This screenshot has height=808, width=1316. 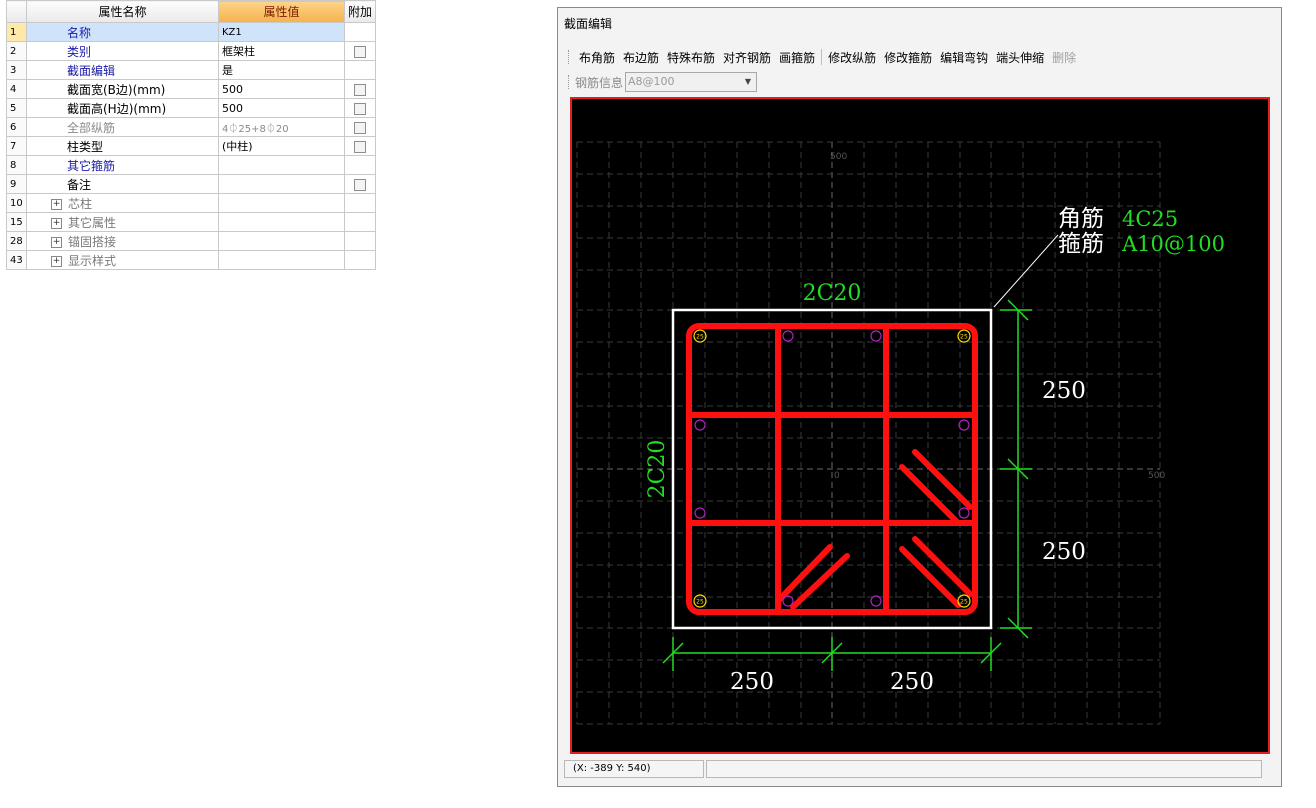 What do you see at coordinates (837, 476) in the screenshot?
I see `grid-label-center: 0` at bounding box center [837, 476].